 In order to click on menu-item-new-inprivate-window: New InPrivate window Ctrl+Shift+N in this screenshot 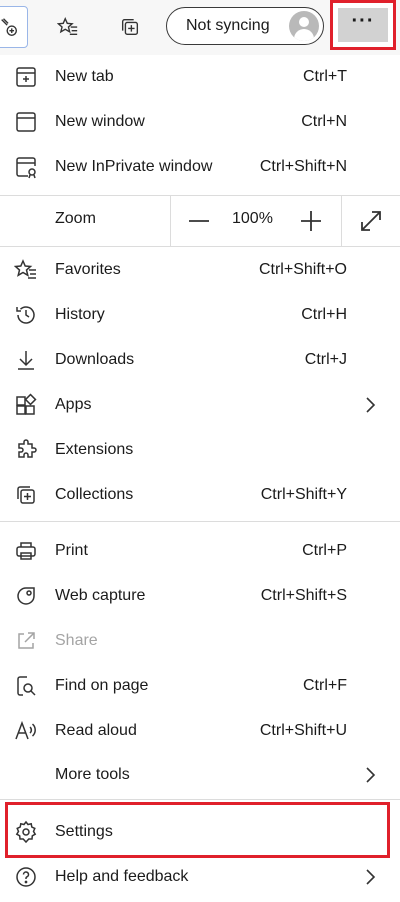, I will do `click(200, 167)`.